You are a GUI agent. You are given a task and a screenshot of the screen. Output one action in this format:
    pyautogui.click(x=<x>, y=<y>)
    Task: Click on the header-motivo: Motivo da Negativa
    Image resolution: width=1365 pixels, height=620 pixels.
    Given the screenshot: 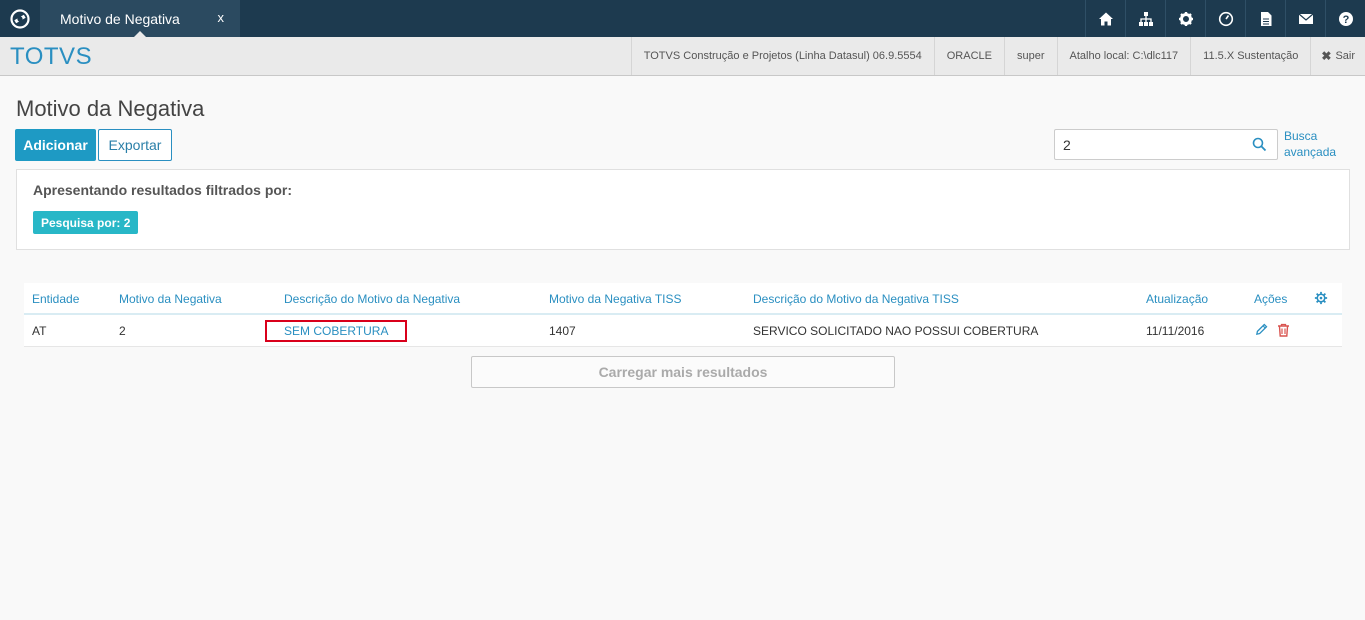 What is the action you would take?
    pyautogui.click(x=170, y=299)
    